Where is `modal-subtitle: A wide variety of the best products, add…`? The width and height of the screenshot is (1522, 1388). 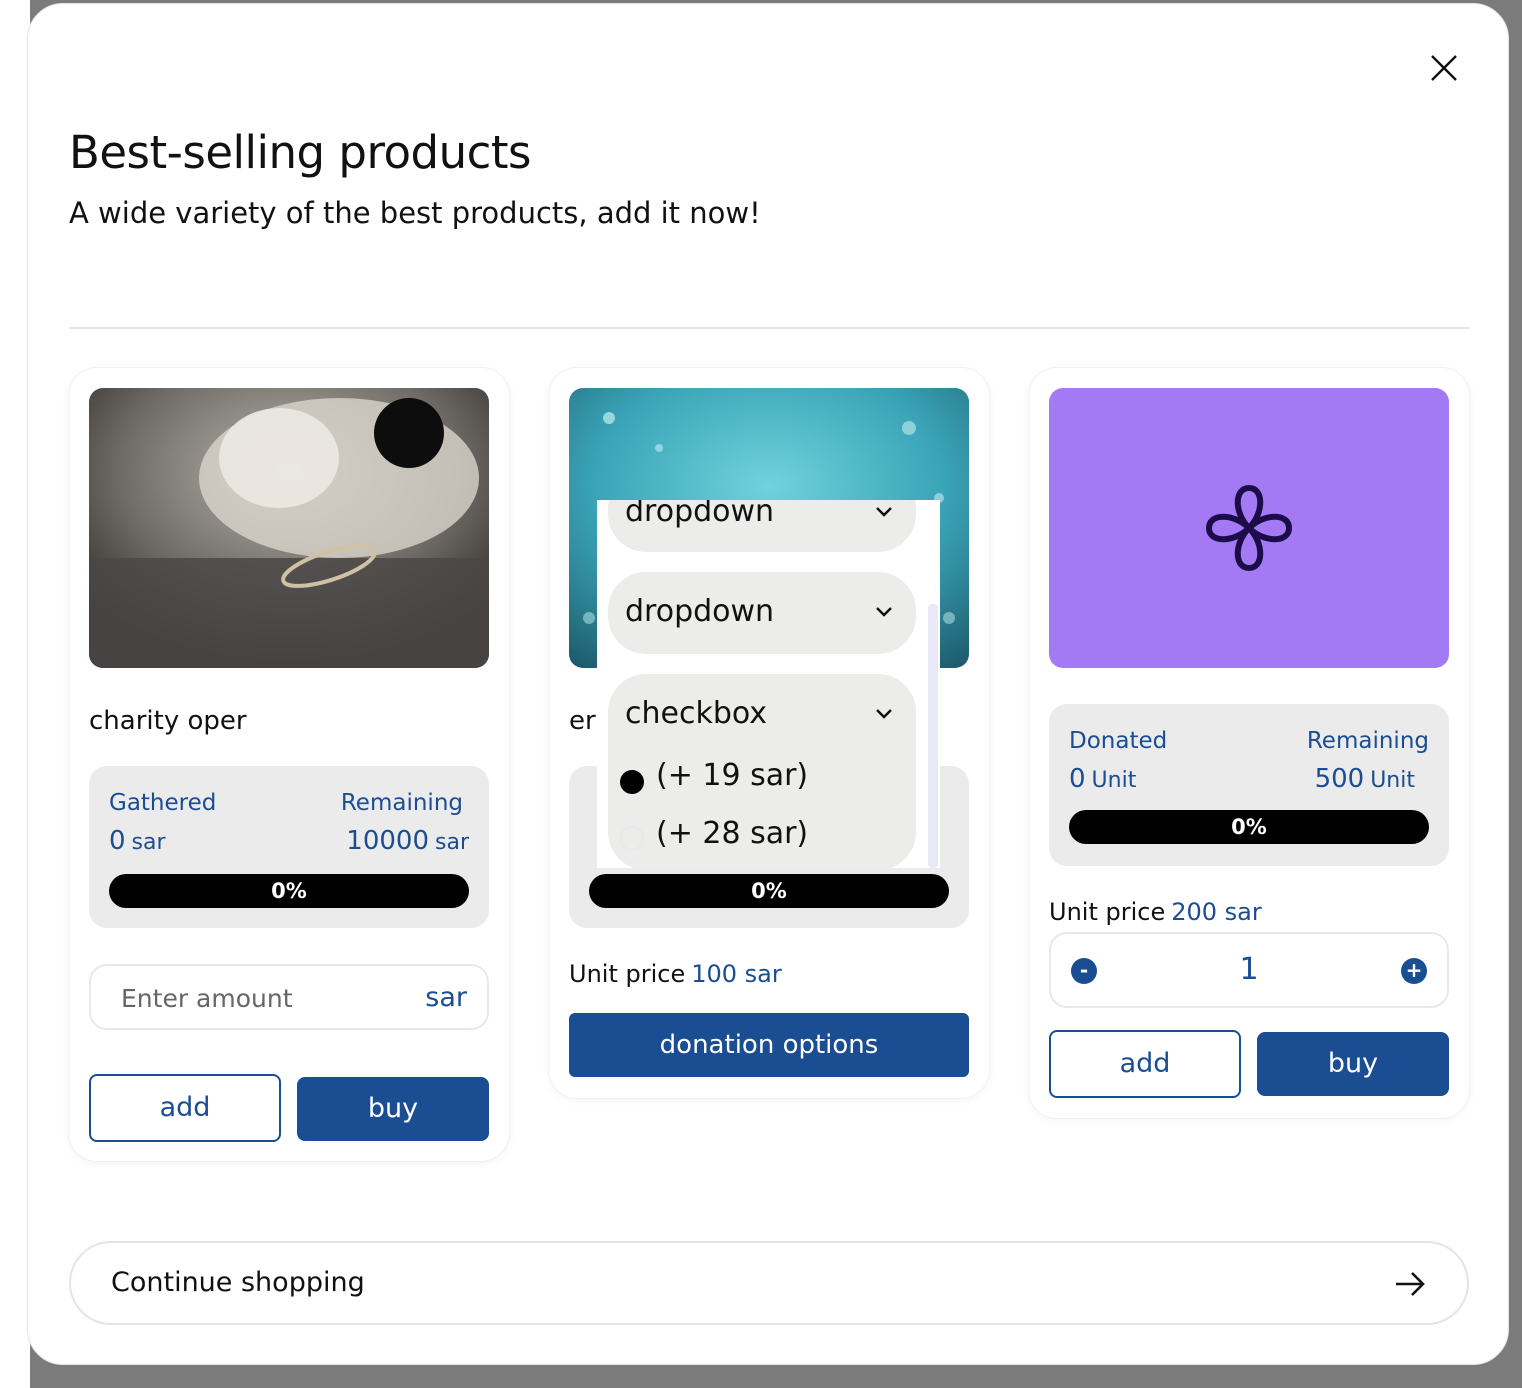
modal-subtitle: A wide variety of the best products, add… is located at coordinates (415, 213).